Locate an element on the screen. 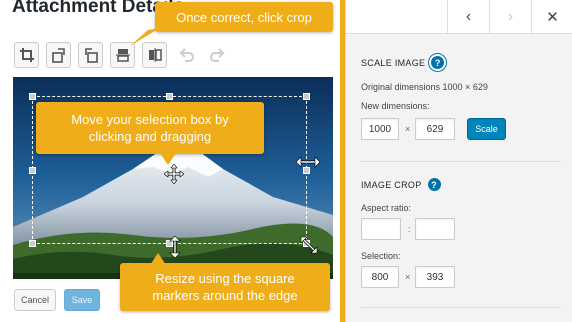  scale-button: Scale is located at coordinates (486, 129).